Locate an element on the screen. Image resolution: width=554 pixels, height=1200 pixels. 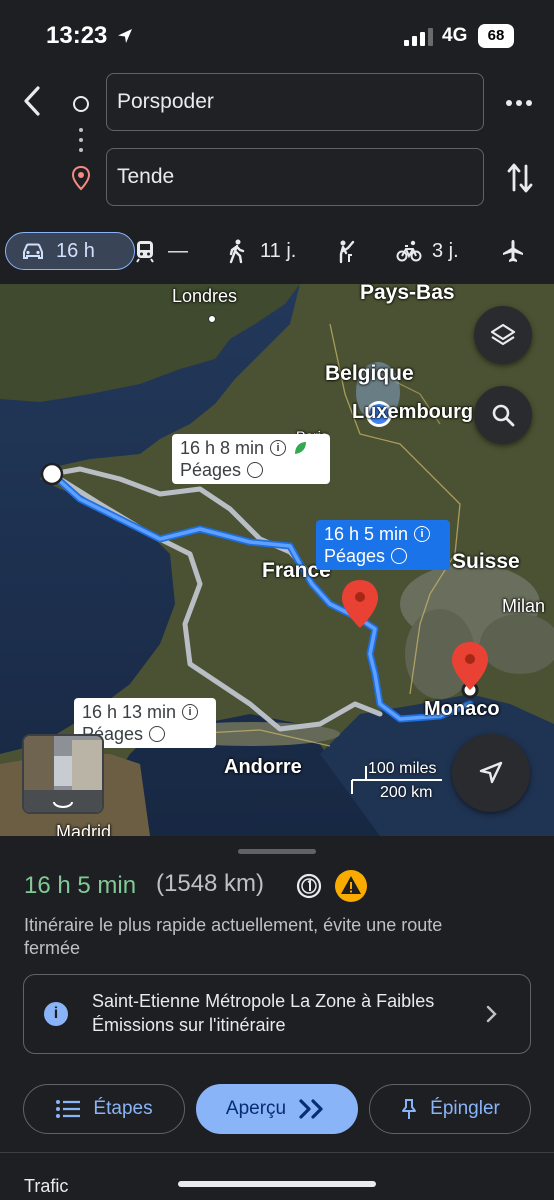
list-icon is located at coordinates (68, 1109).